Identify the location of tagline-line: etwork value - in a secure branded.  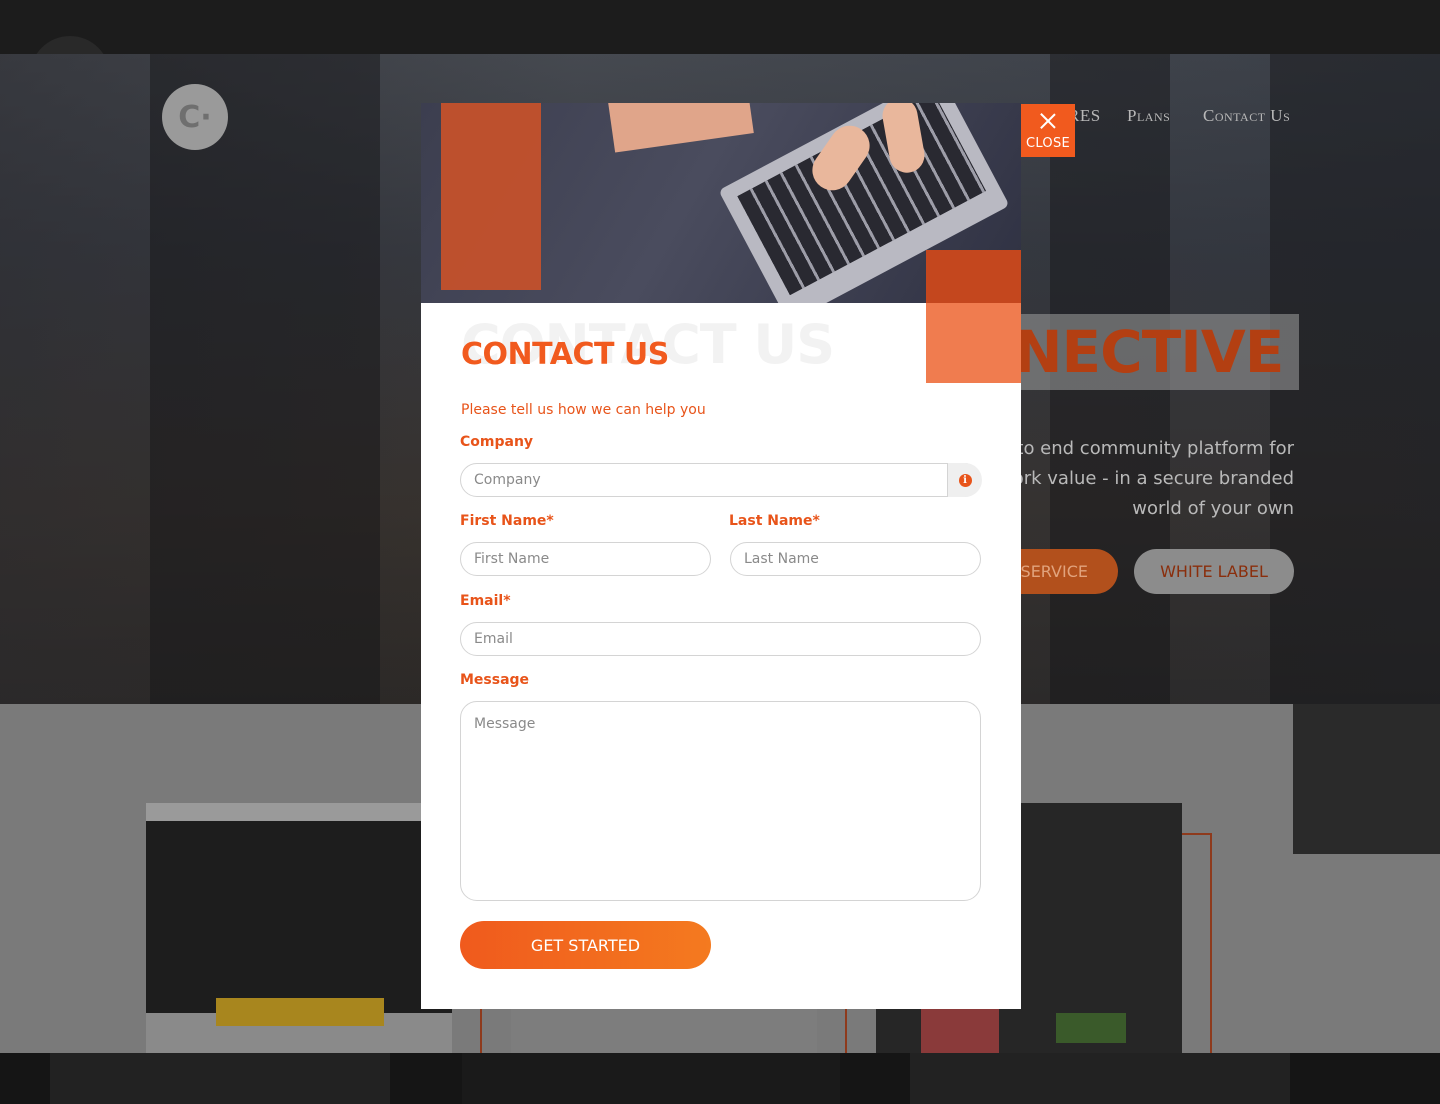
(1136, 478).